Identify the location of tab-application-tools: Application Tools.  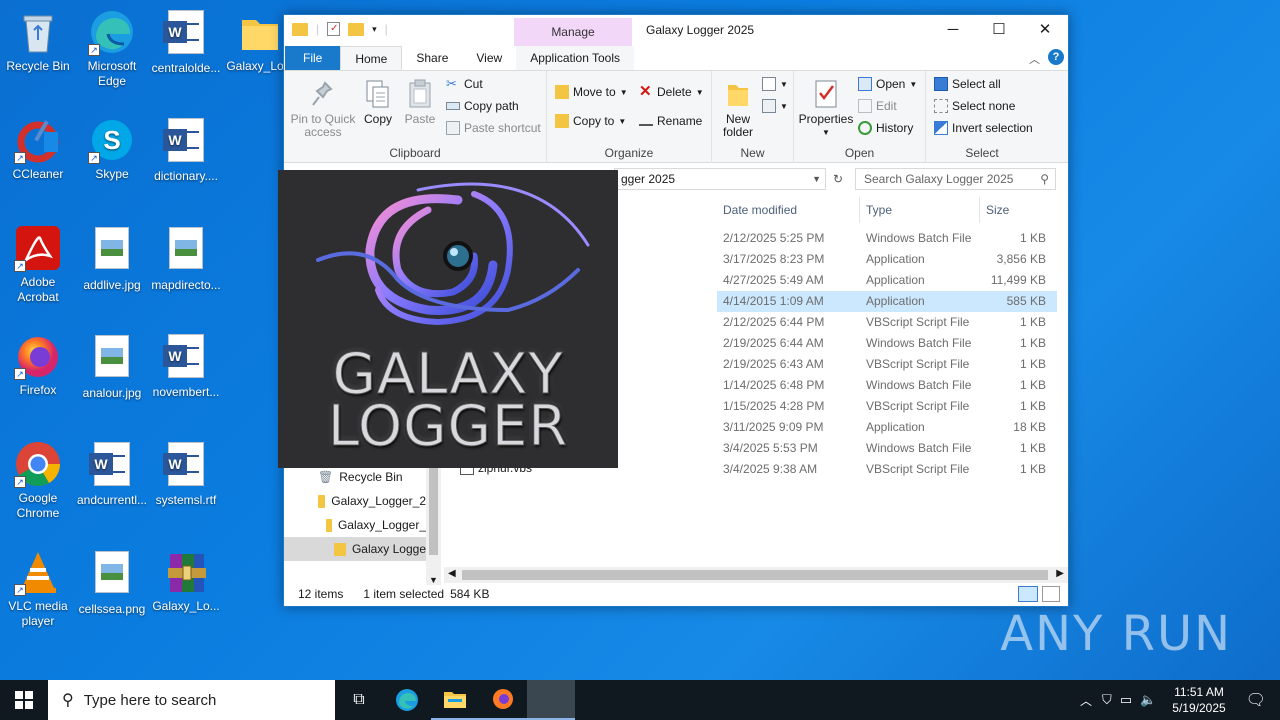
(575, 58).